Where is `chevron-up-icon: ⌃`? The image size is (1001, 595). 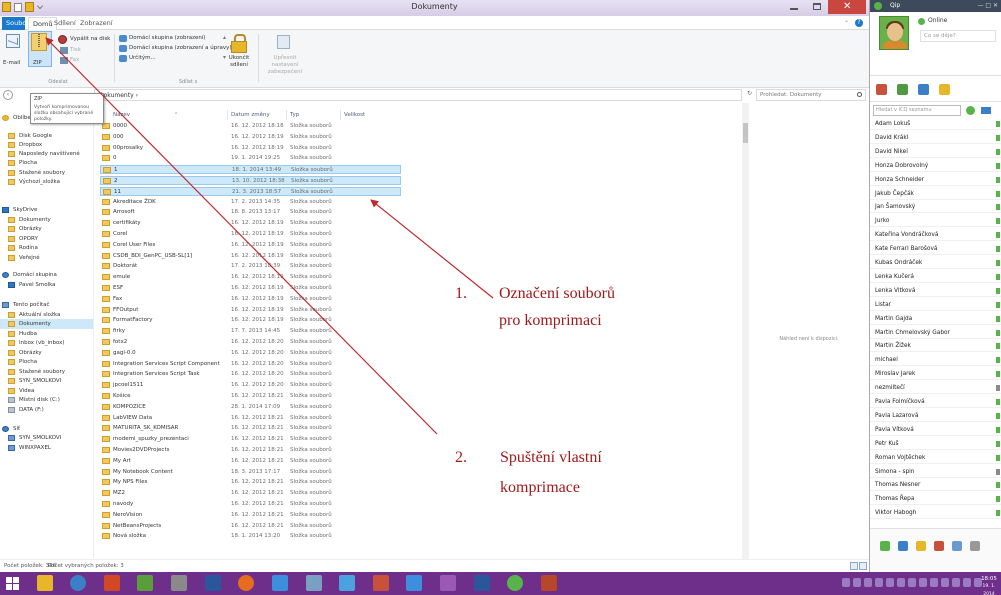
chevron-up-icon: ⌃ is located at coordinates (846, 23).